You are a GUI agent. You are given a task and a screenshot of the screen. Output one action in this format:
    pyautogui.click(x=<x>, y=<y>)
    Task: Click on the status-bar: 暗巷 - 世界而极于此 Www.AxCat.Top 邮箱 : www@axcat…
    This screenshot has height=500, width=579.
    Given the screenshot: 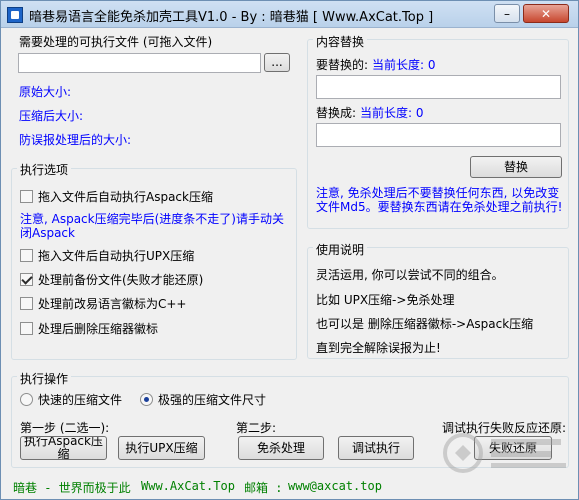 What is the action you would take?
    pyautogui.click(x=289, y=487)
    